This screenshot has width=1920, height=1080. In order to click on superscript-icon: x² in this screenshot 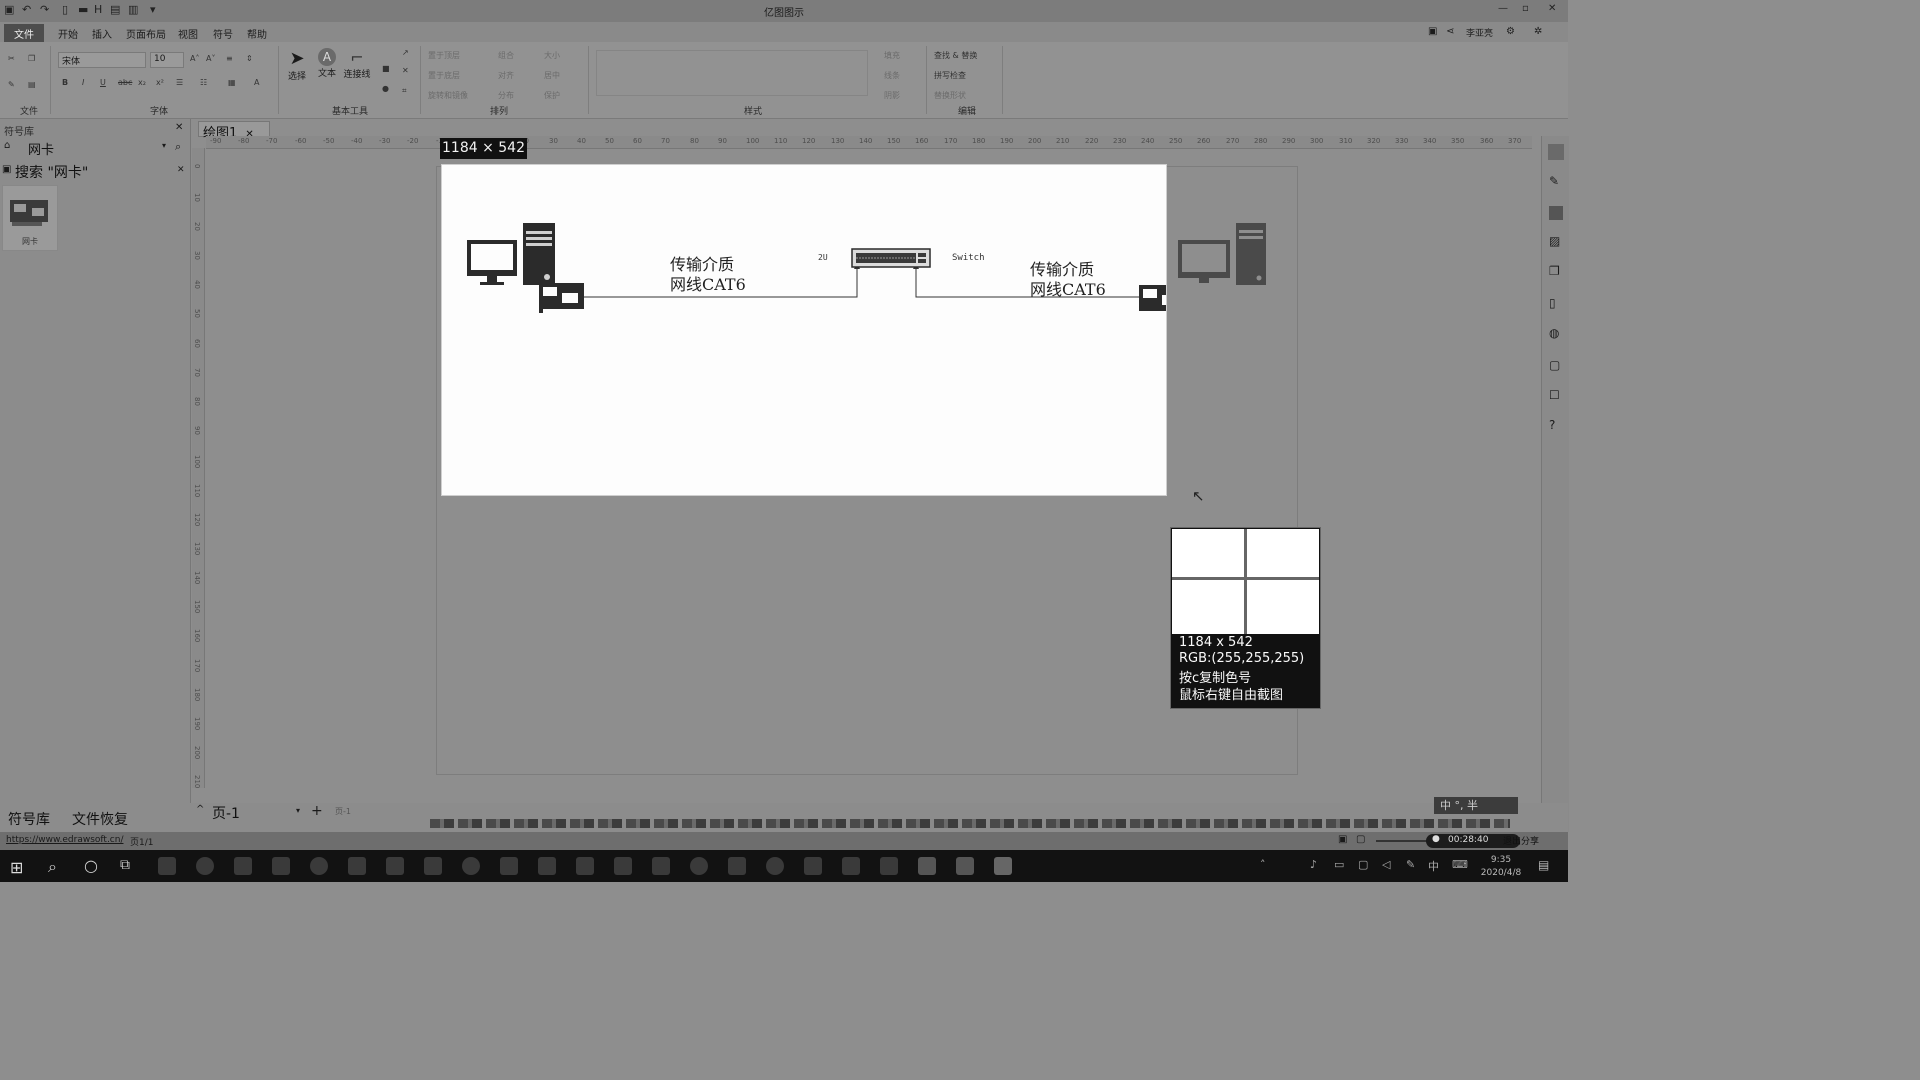, I will do `click(160, 82)`.